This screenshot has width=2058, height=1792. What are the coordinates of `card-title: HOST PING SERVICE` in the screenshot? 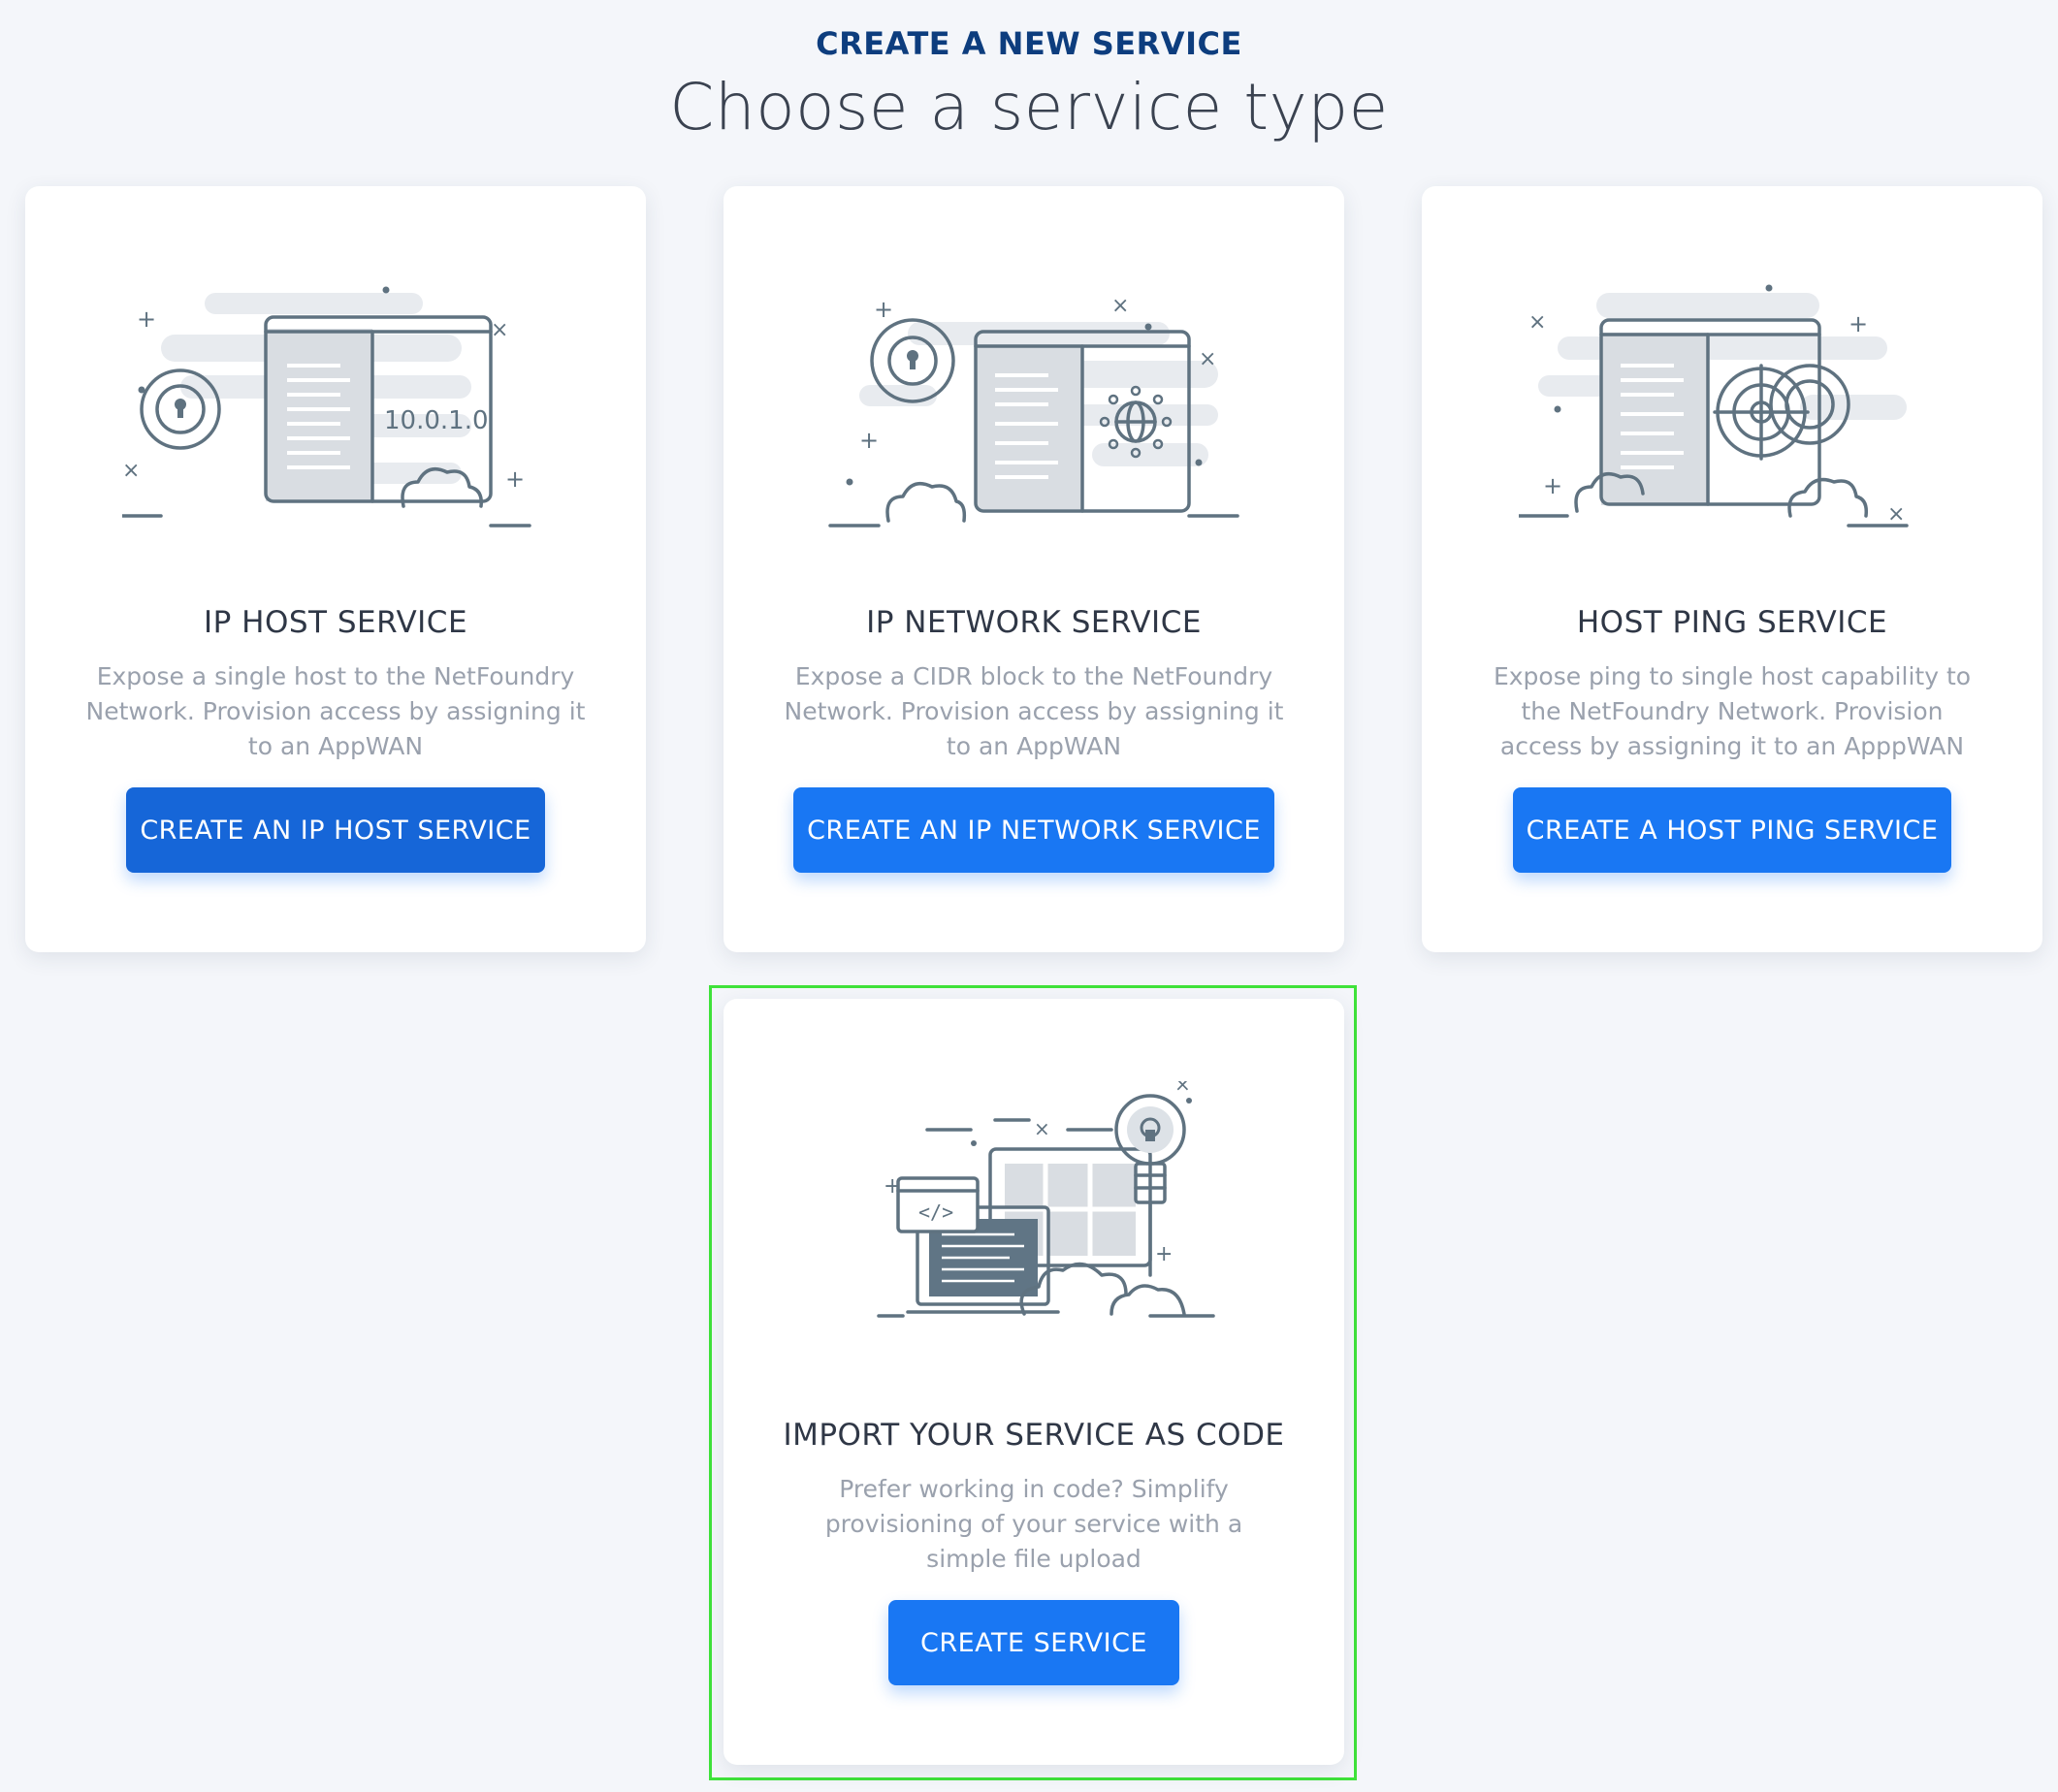 It's located at (1732, 622).